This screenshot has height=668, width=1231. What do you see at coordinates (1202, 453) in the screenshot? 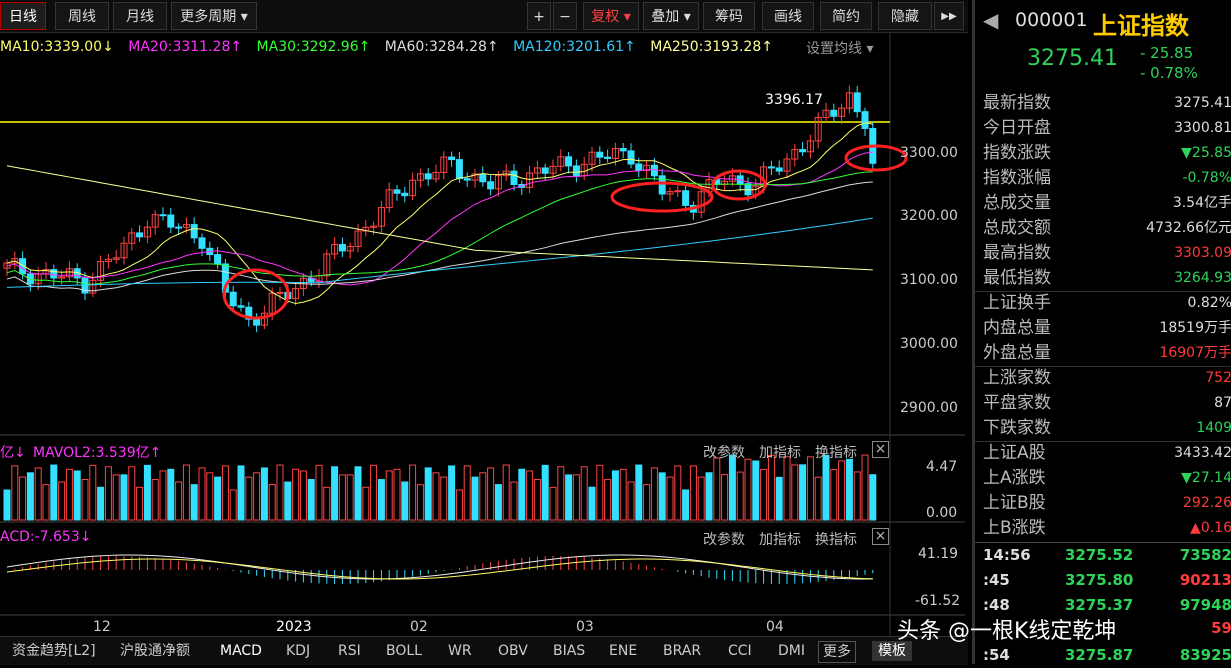
I see `stat-value: 3433.42` at bounding box center [1202, 453].